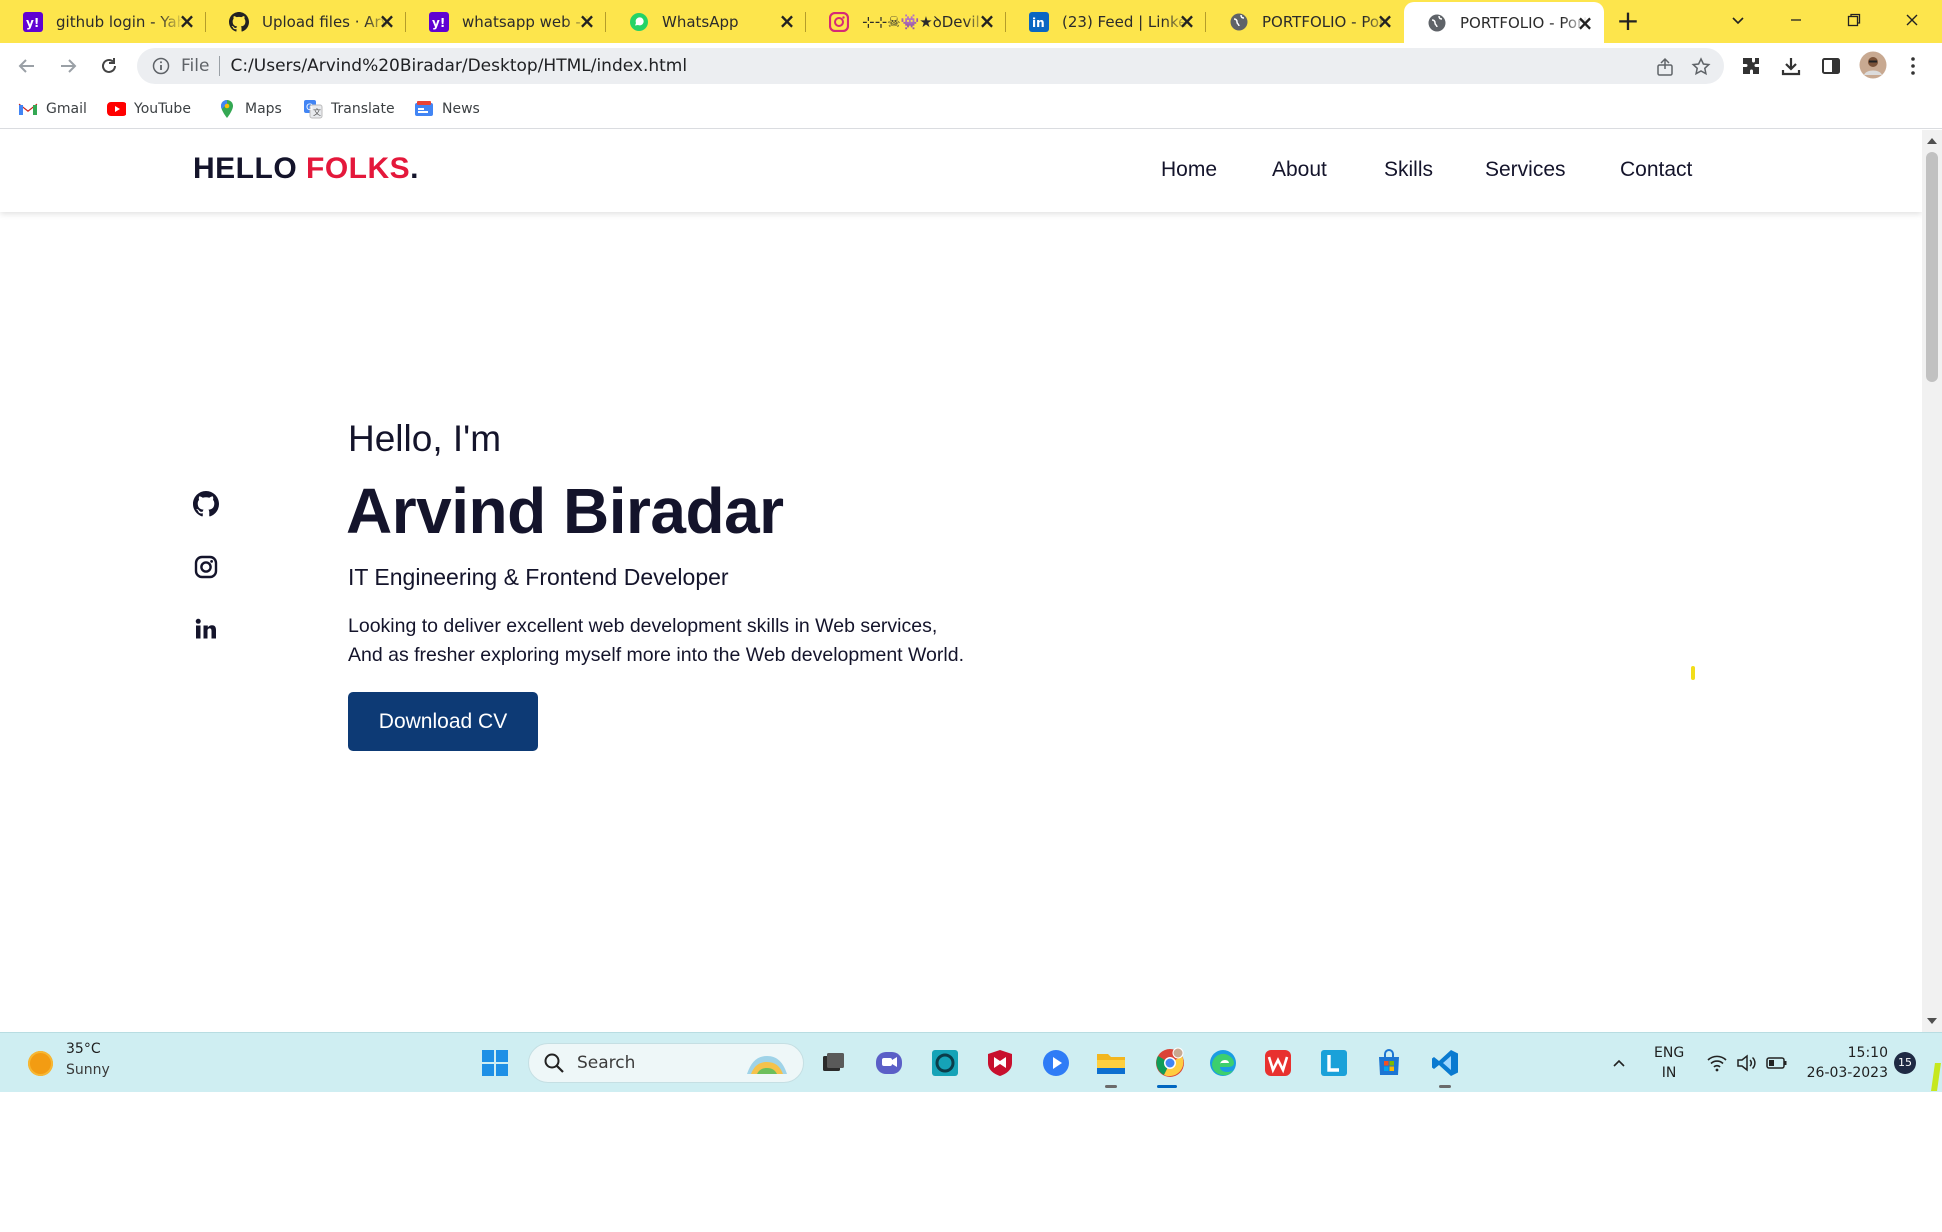 The image size is (1942, 1232). What do you see at coordinates (889, 1063) in the screenshot?
I see `teams-chat-icon` at bounding box center [889, 1063].